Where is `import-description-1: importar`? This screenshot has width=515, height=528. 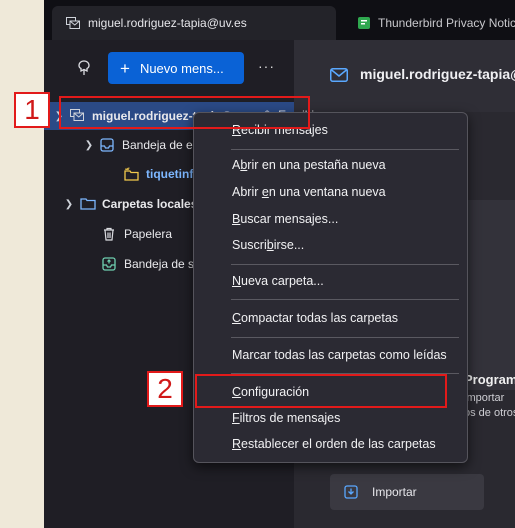
import-description-1: importar is located at coordinates (484, 398).